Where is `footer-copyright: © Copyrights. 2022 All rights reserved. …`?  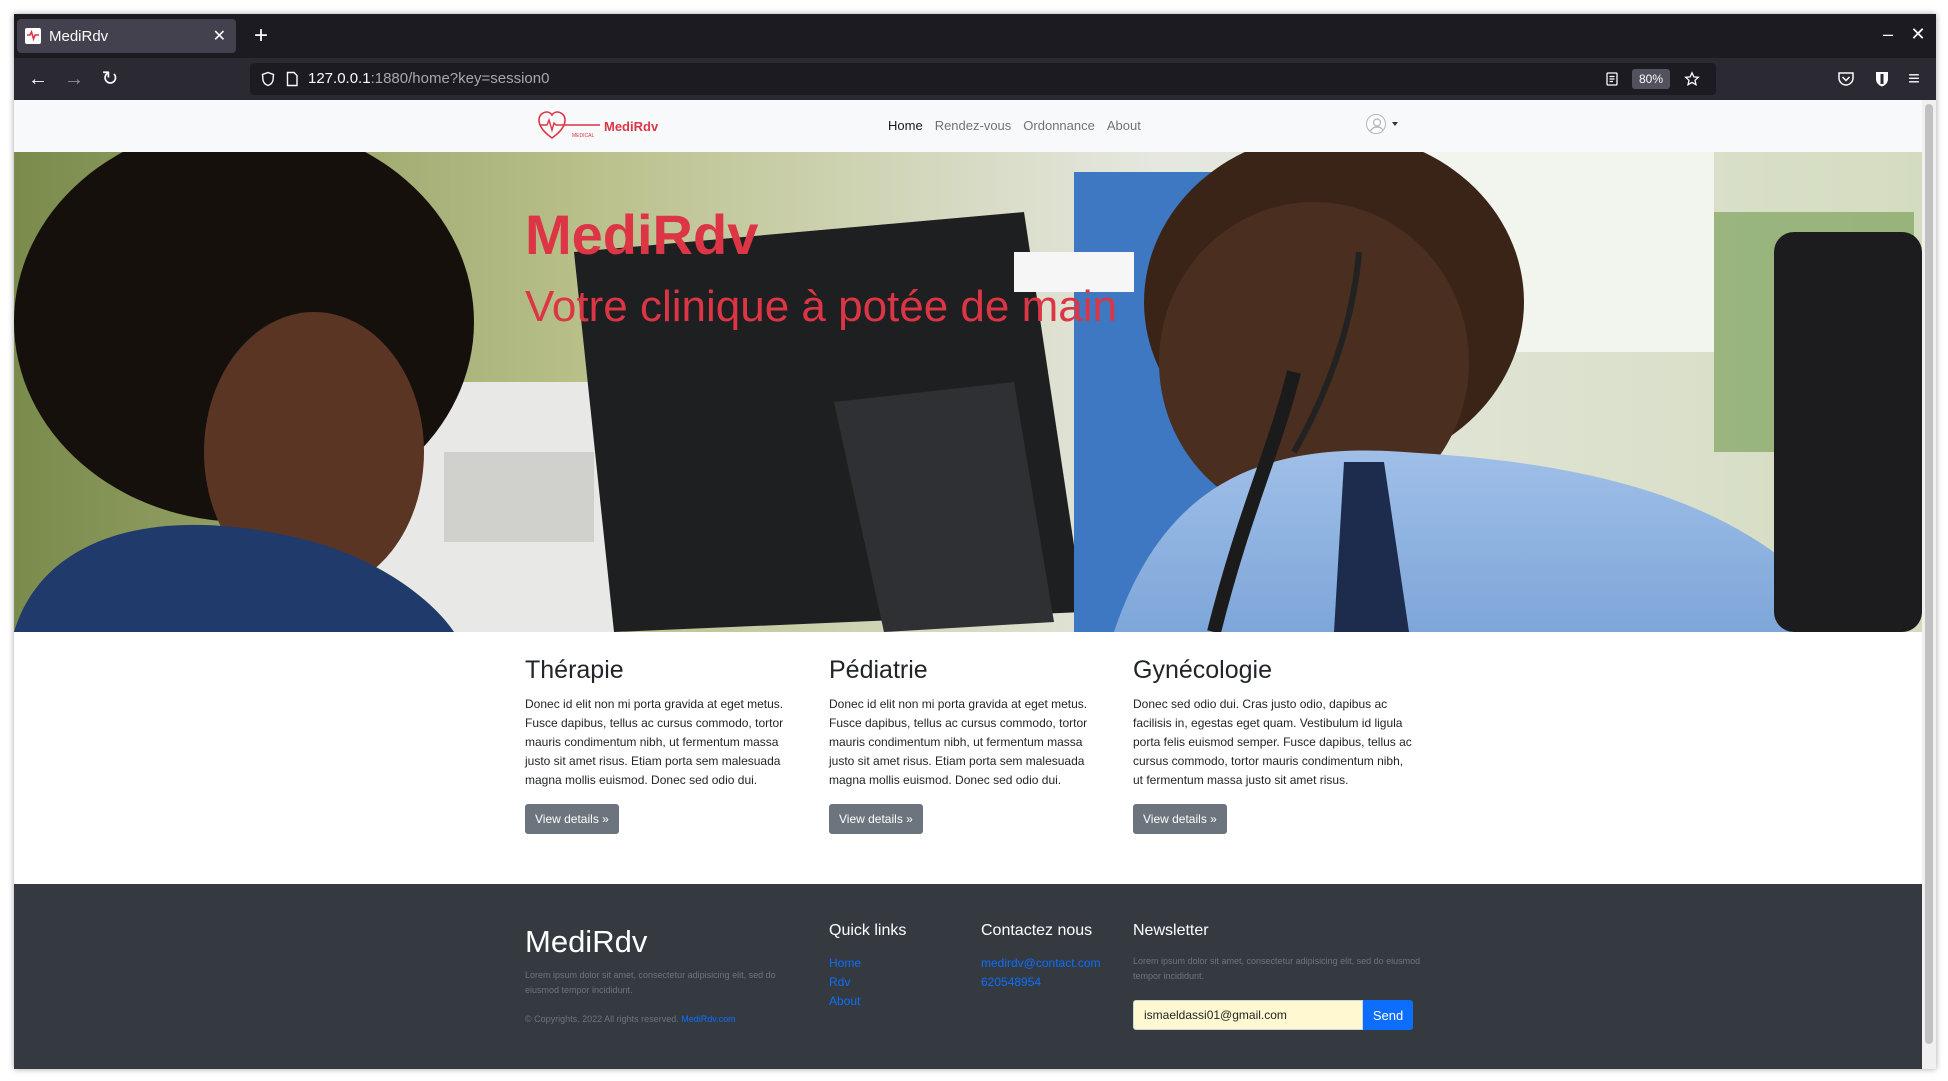 footer-copyright: © Copyrights. 2022 All rights reserved. … is located at coordinates (665, 1019).